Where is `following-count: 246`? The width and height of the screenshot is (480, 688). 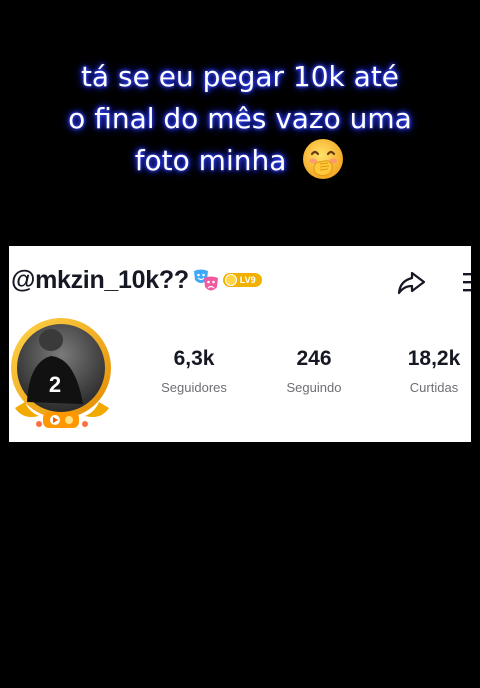
following-count: 246 is located at coordinates (314, 358).